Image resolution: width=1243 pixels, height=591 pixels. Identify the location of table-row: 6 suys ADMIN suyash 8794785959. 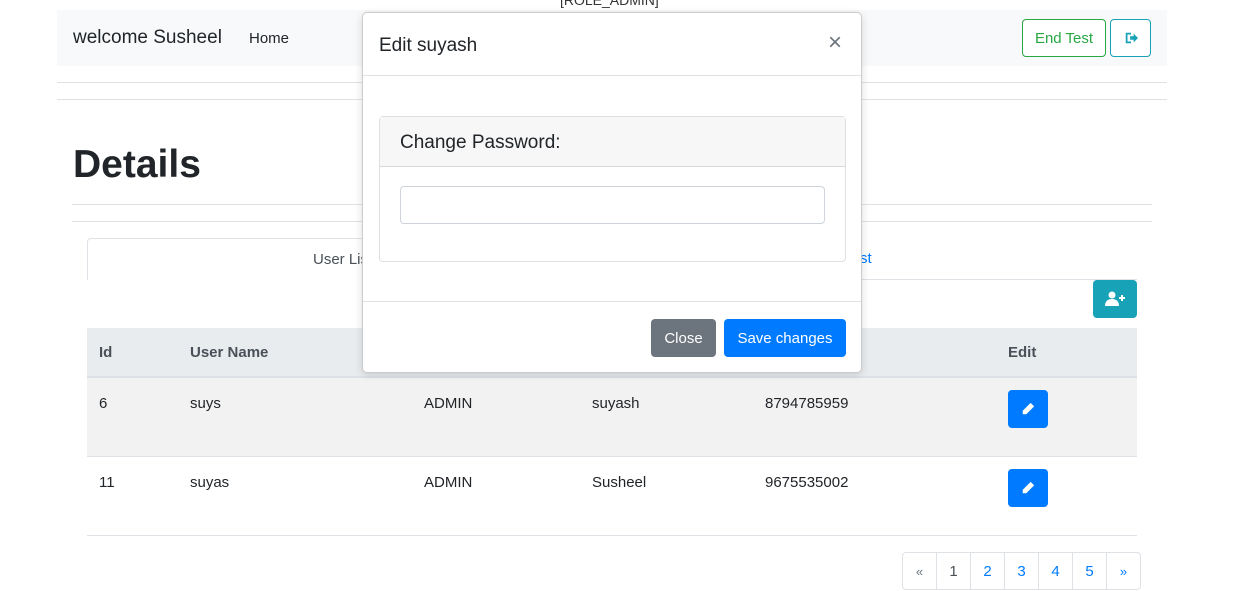
(612, 417).